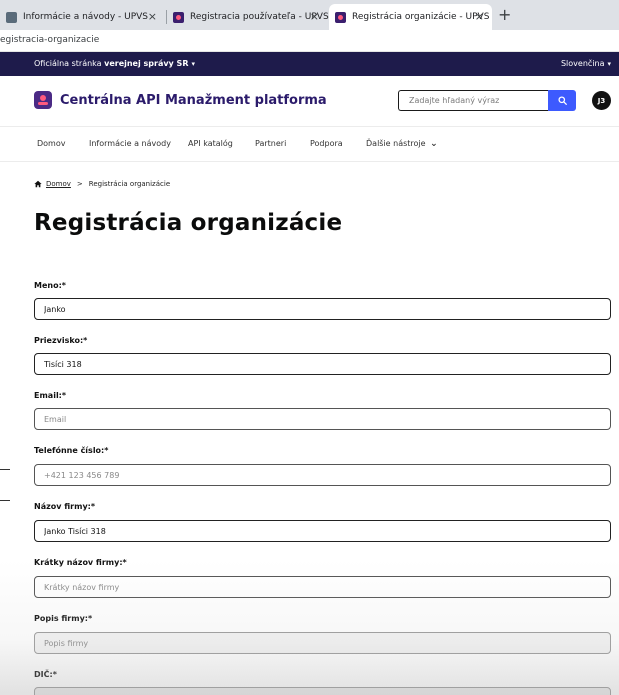 This screenshot has height=695, width=619. Describe the element at coordinates (71, 450) in the screenshot. I see `phone-label: Telefónne číslo:*` at that location.